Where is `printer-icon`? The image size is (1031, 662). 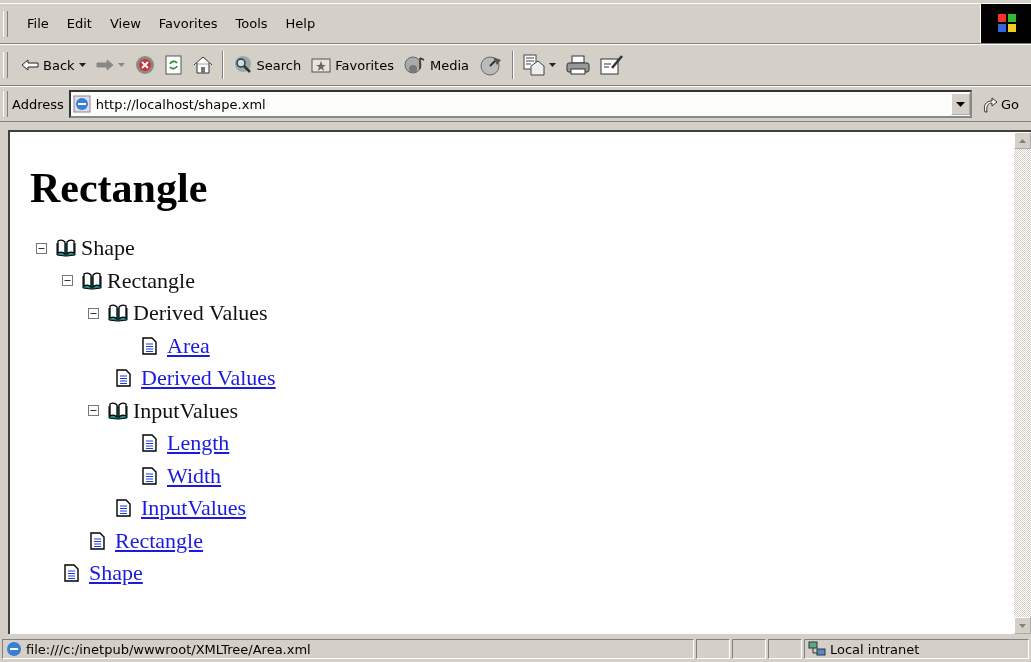
printer-icon is located at coordinates (578, 65).